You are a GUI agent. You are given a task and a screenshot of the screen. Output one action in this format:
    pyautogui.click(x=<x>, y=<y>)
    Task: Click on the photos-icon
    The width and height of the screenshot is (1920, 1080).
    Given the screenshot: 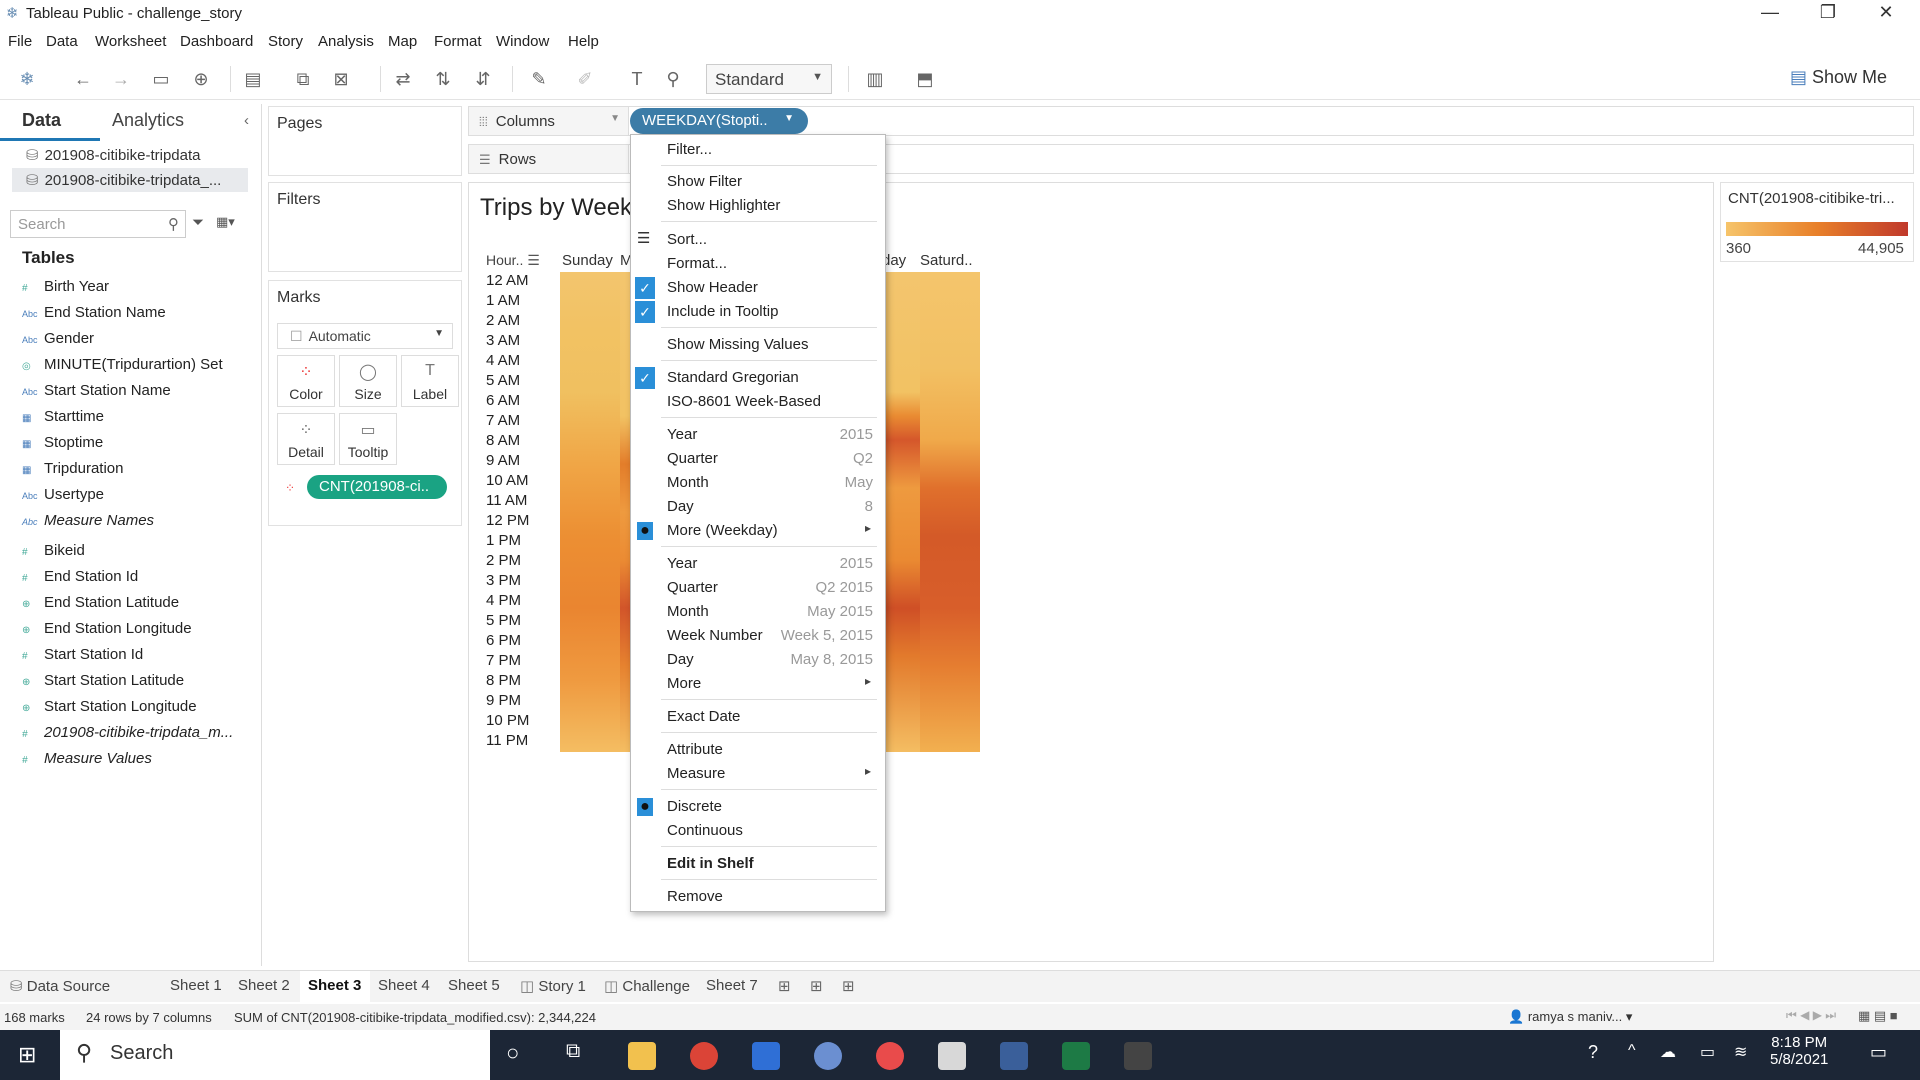 What is the action you would take?
    pyautogui.click(x=766, y=1056)
    